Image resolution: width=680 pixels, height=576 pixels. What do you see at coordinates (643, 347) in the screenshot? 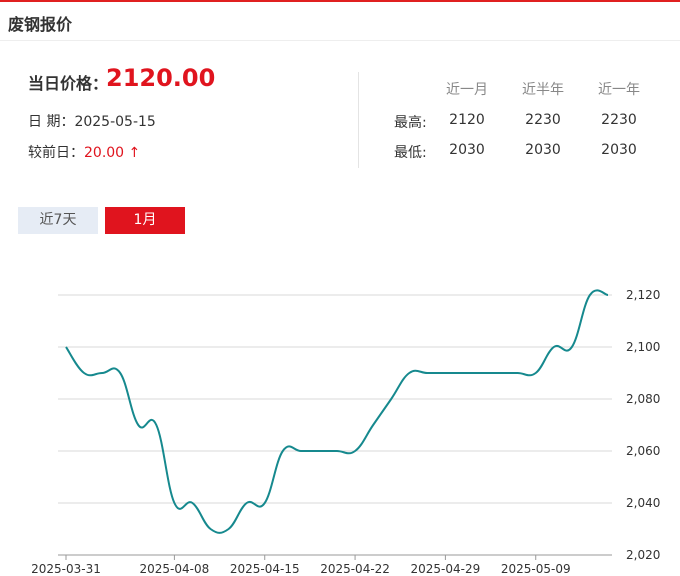
I see `y-tick-label: 2,100` at bounding box center [643, 347].